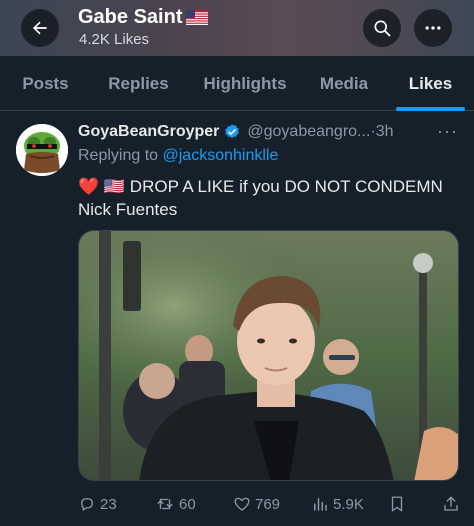 This screenshot has width=474, height=526. I want to click on more-horizontal-icon, so click(433, 28).